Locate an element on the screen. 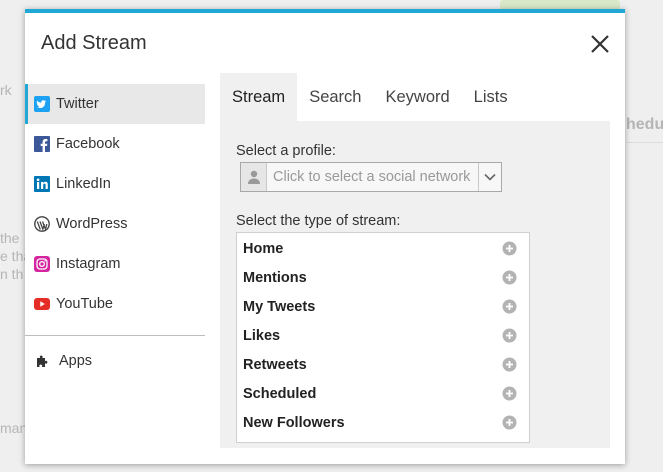  stream-type-item: Likes is located at coordinates (383, 335).